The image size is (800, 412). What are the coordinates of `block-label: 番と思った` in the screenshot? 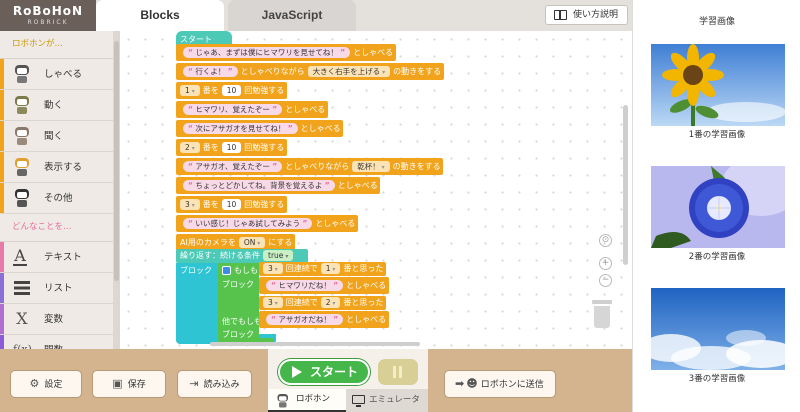 It's located at (363, 268).